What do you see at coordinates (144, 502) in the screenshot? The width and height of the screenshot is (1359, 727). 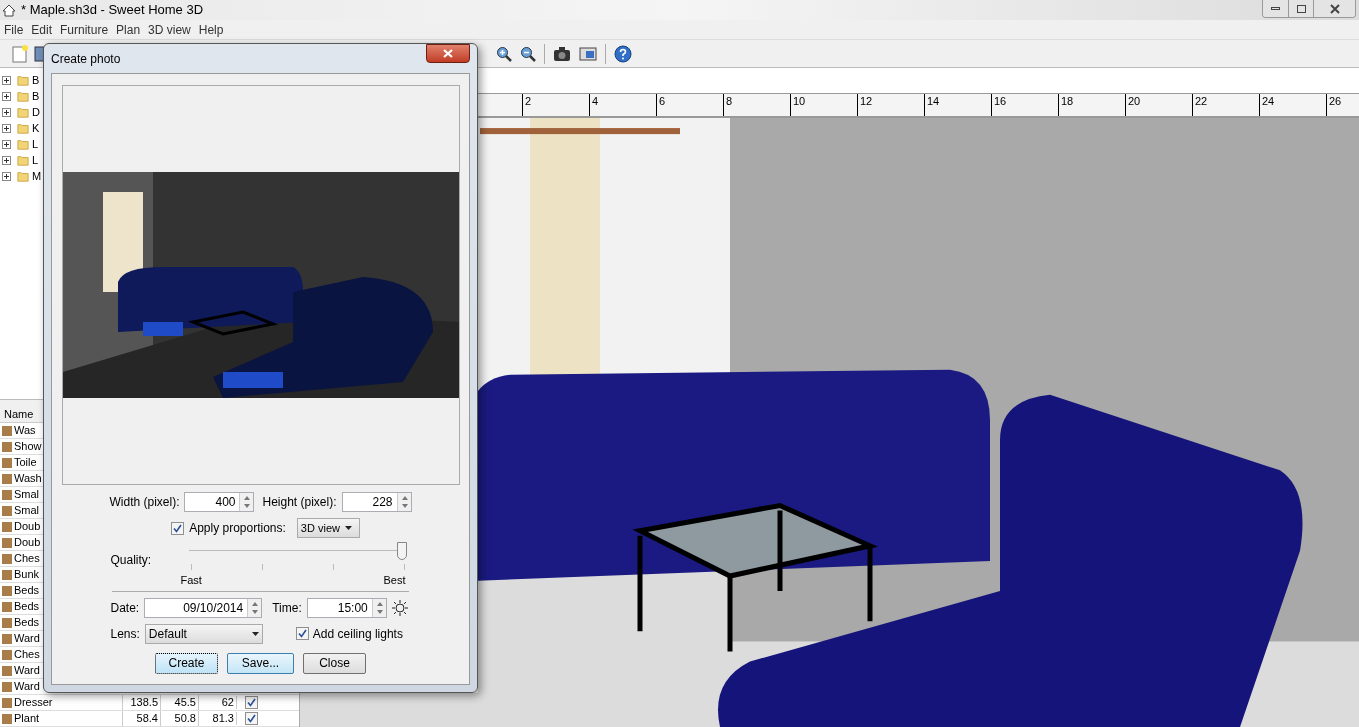 I see `width-label: Width (pixel):` at bounding box center [144, 502].